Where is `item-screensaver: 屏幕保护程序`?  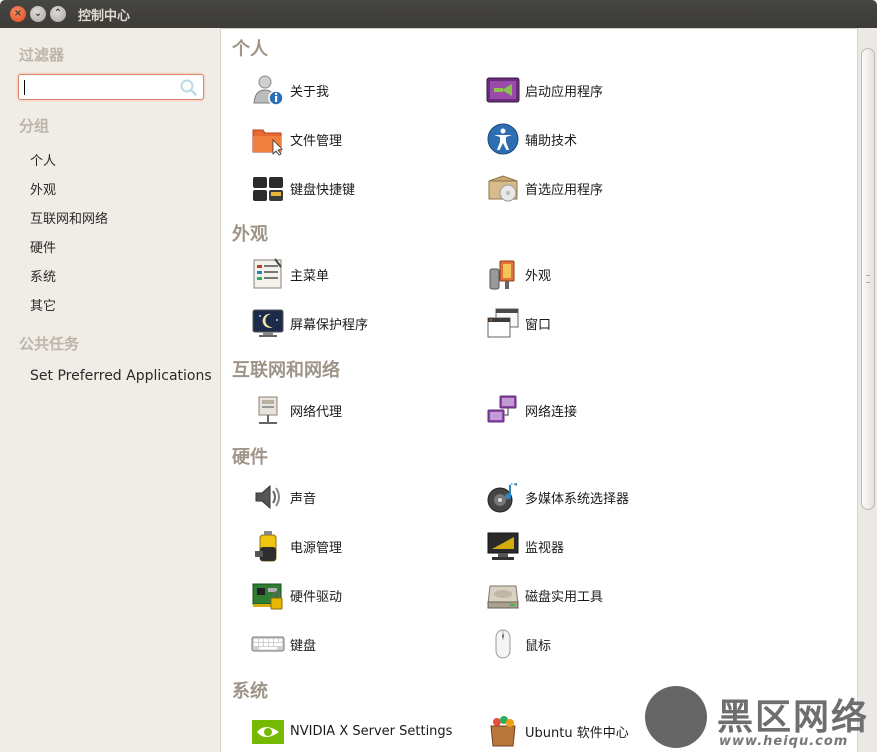 item-screensaver: 屏幕保护程序 is located at coordinates (309, 323).